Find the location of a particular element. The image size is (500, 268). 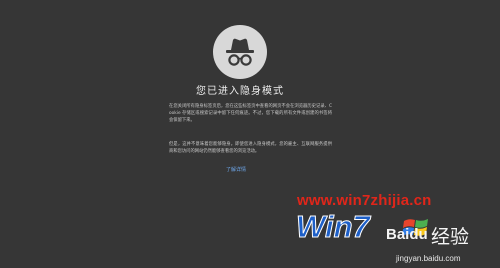

watermark-jingyan-label: 经验 is located at coordinates (450, 237).